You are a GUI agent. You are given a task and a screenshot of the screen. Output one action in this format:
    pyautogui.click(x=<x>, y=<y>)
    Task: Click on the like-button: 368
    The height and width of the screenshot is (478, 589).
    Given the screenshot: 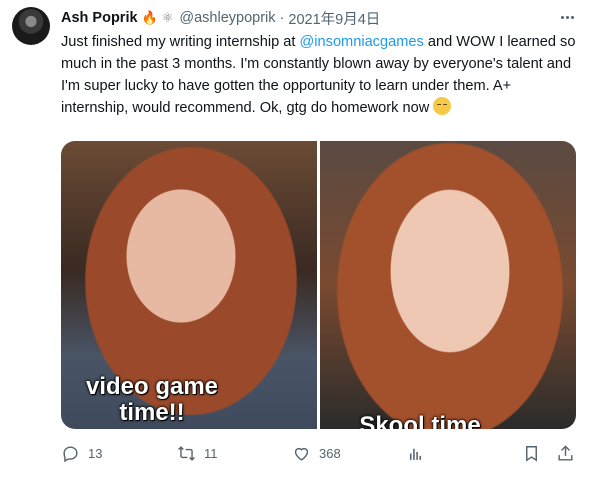 What is the action you would take?
    pyautogui.click(x=316, y=453)
    